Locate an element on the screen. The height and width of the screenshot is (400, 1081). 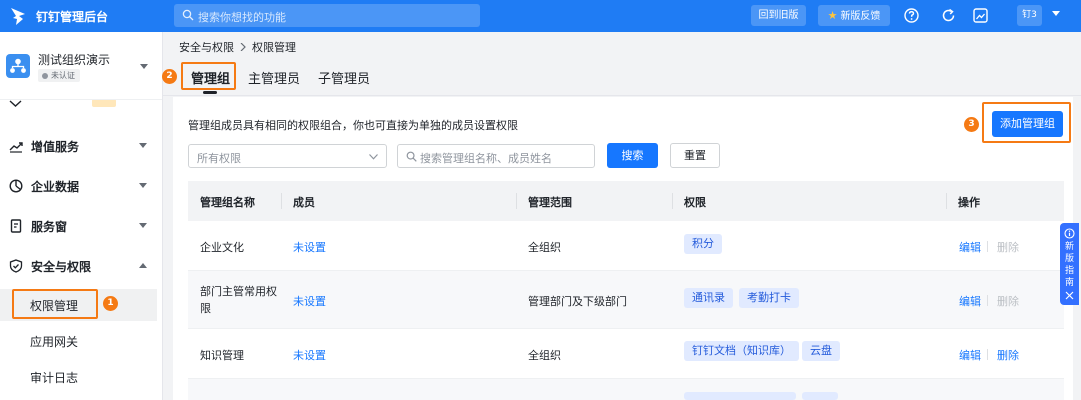
partial-item-tag is located at coordinates (104, 103).